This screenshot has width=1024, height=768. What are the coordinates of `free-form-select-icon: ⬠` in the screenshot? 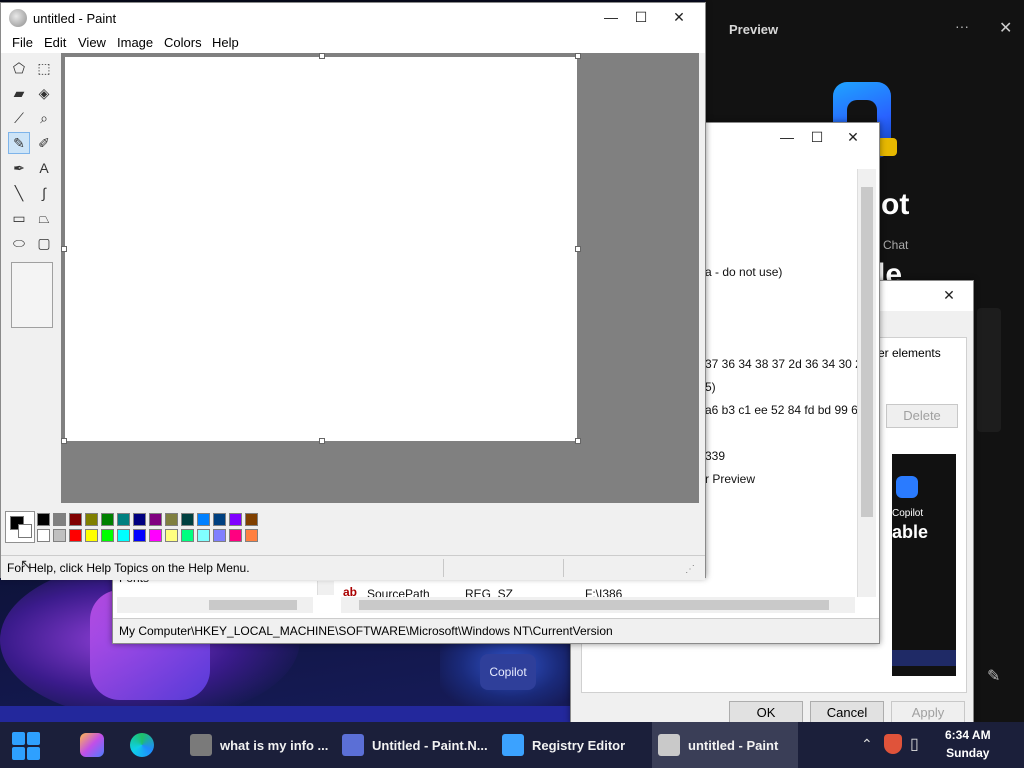 It's located at (19, 68).